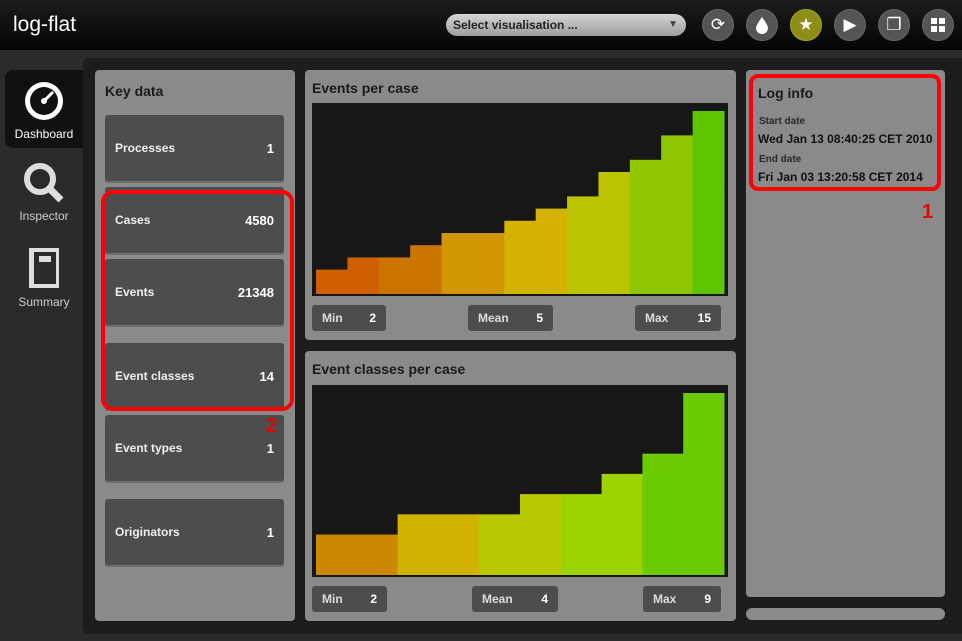 Image resolution: width=962 pixels, height=641 pixels. Describe the element at coordinates (845, 614) in the screenshot. I see `horizontal-scrollbar` at that location.